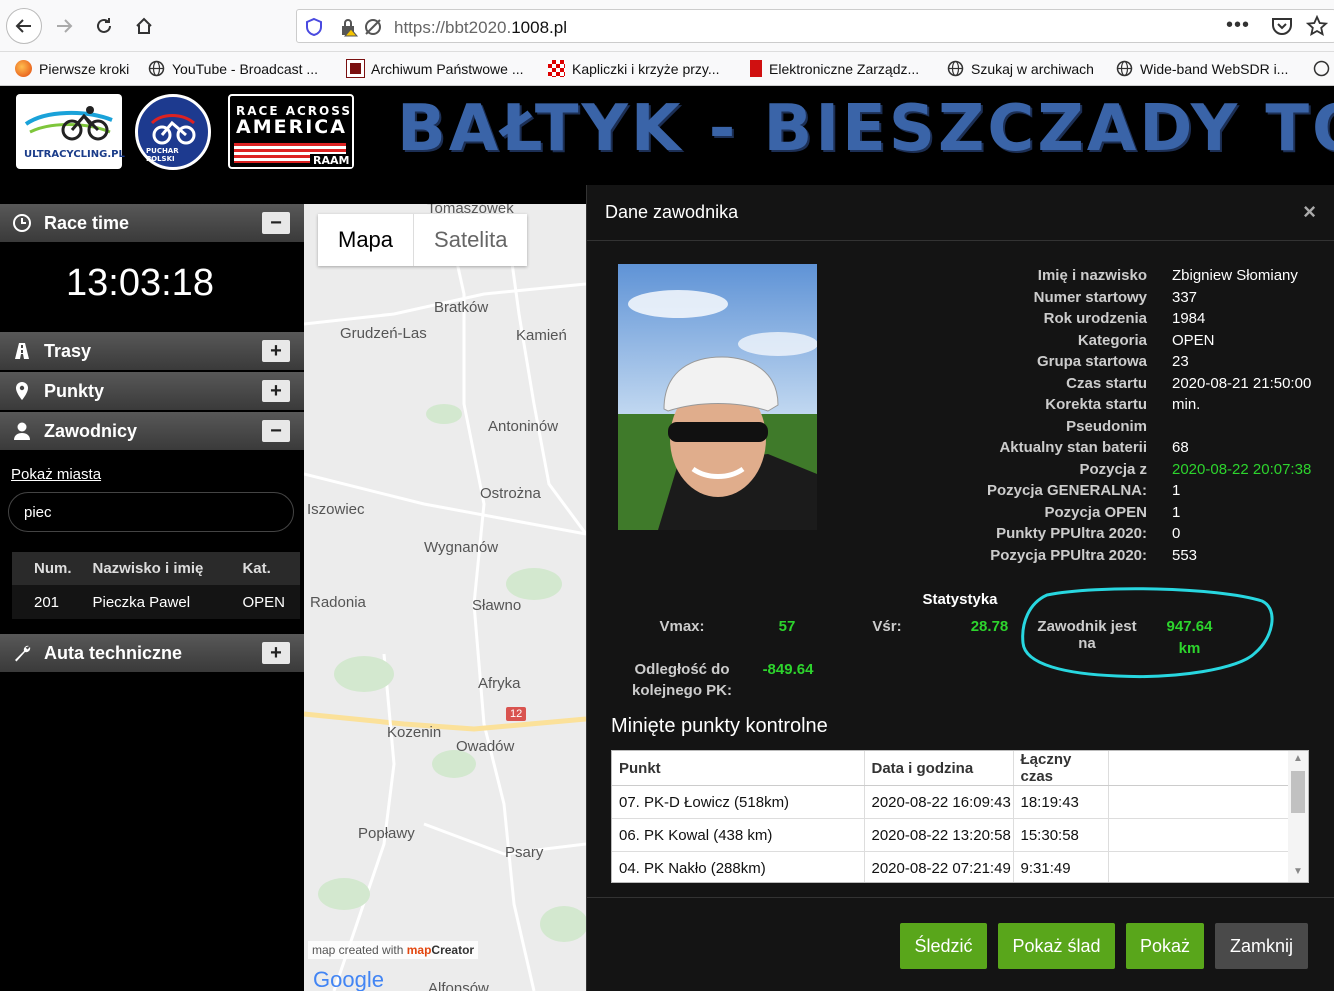 The height and width of the screenshot is (991, 1334). Describe the element at coordinates (815, 26) in the screenshot. I see `url-bar: https://bbt2020.1008.pl •••` at that location.